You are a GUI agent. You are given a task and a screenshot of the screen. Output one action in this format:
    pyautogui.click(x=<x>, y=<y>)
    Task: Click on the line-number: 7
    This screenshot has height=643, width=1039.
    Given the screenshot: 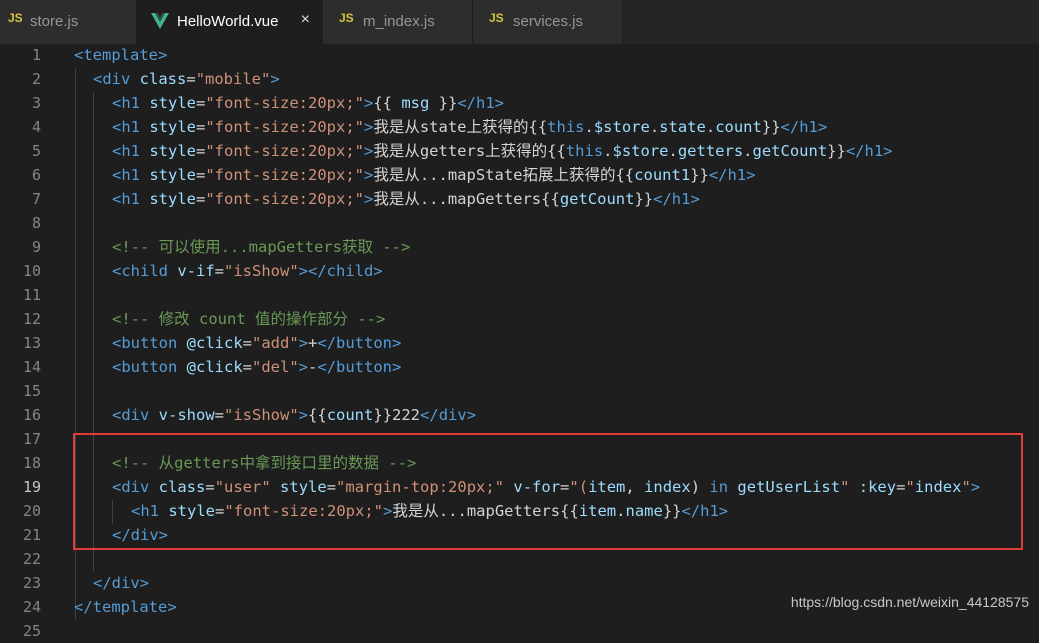 What is the action you would take?
    pyautogui.click(x=36, y=199)
    